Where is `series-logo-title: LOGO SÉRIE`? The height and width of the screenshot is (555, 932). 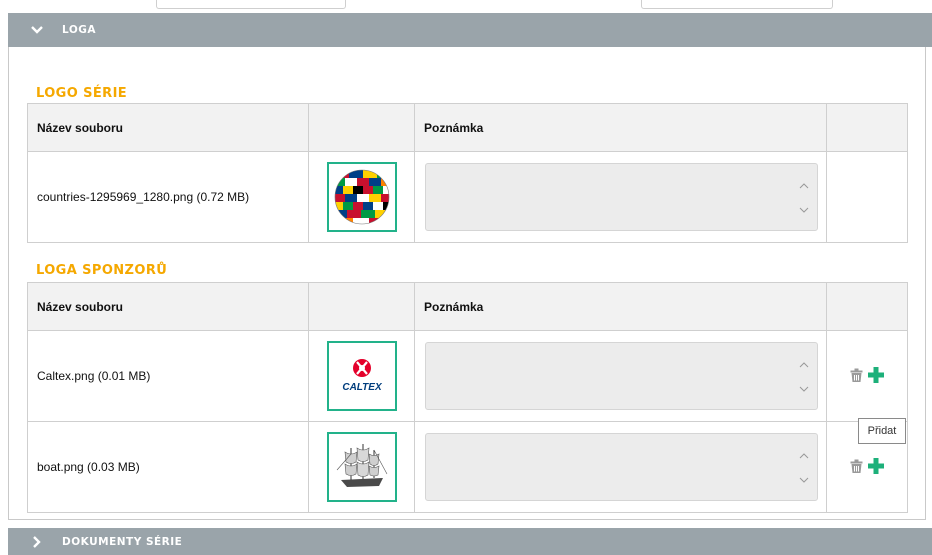 series-logo-title: LOGO SÉRIE is located at coordinates (82, 93).